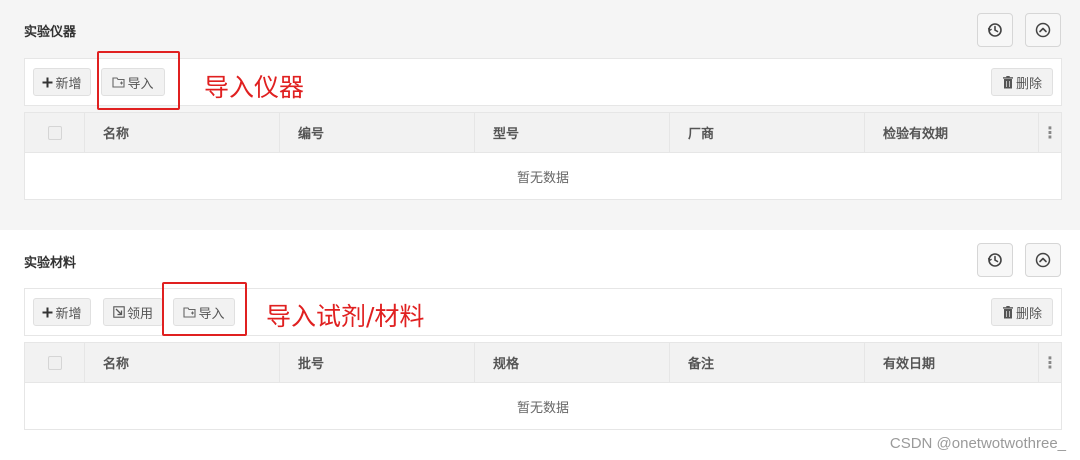 This screenshot has width=1080, height=460. I want to click on column-header: 编号, so click(377, 132).